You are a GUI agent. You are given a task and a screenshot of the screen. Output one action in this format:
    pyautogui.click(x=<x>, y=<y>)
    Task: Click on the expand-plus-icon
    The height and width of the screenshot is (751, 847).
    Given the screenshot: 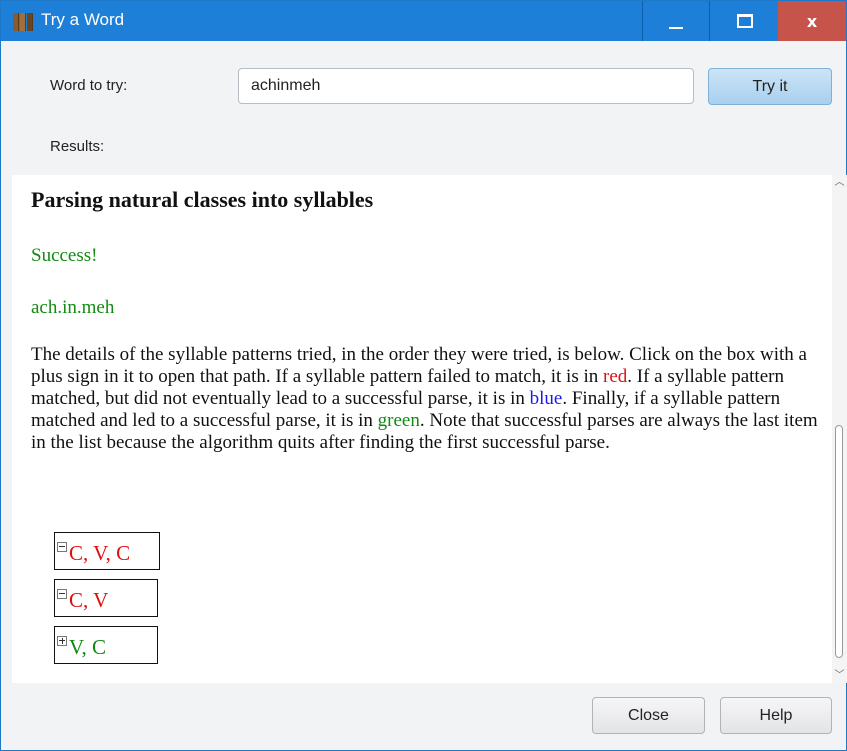 What is the action you would take?
    pyautogui.click(x=62, y=641)
    